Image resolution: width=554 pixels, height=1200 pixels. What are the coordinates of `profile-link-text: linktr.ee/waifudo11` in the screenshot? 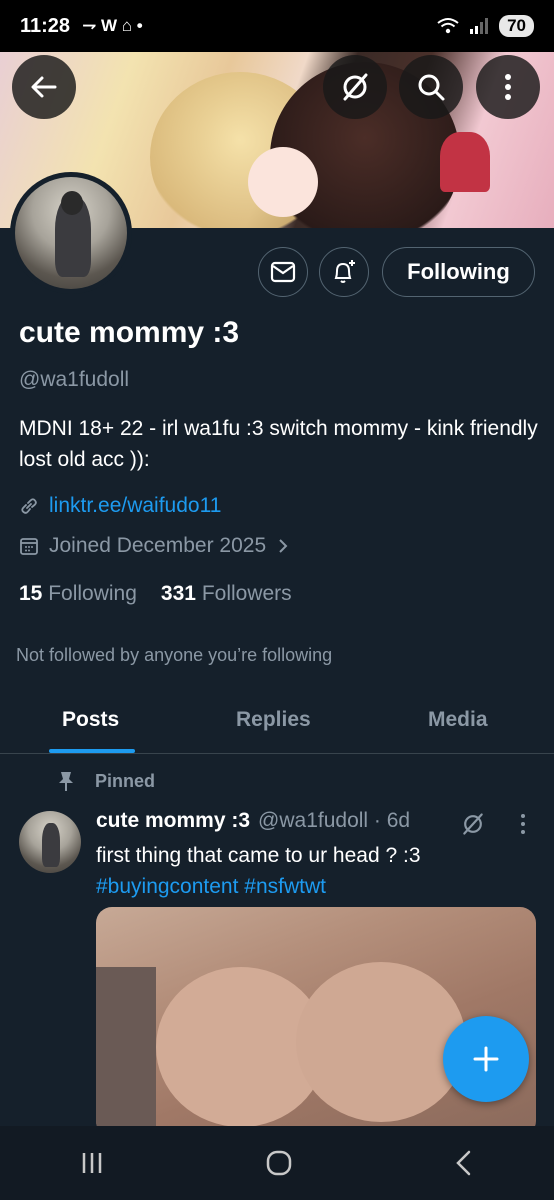 It's located at (135, 506).